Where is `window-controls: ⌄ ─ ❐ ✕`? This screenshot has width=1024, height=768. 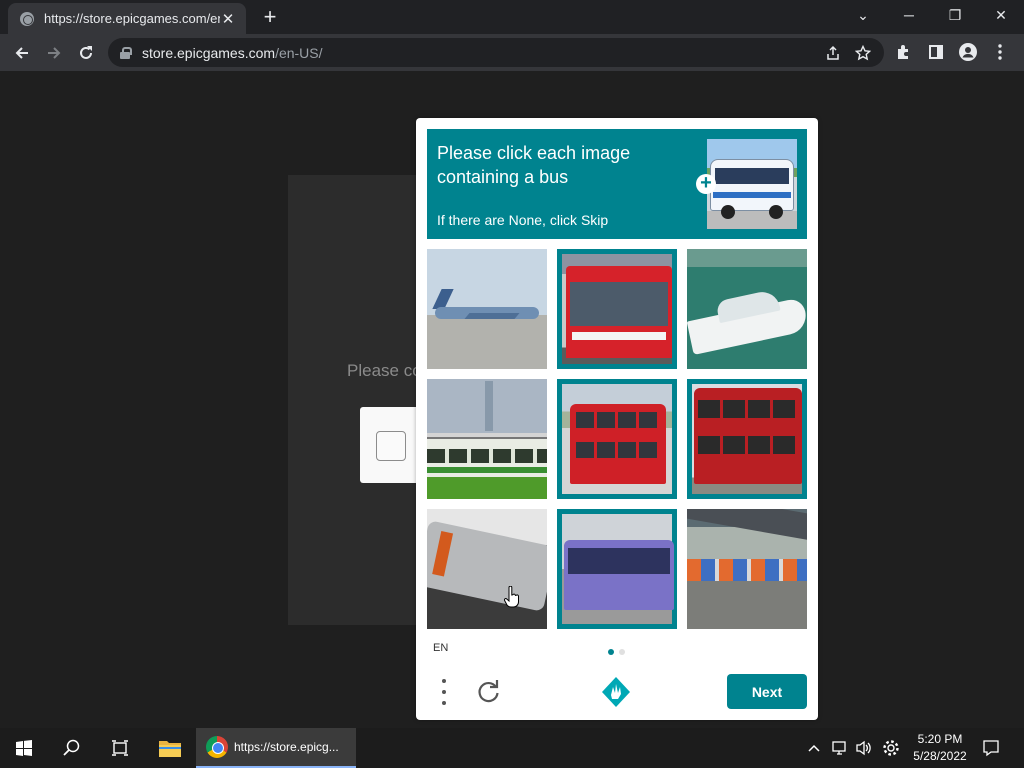 window-controls: ⌄ ─ ❐ ✕ is located at coordinates (932, 17).